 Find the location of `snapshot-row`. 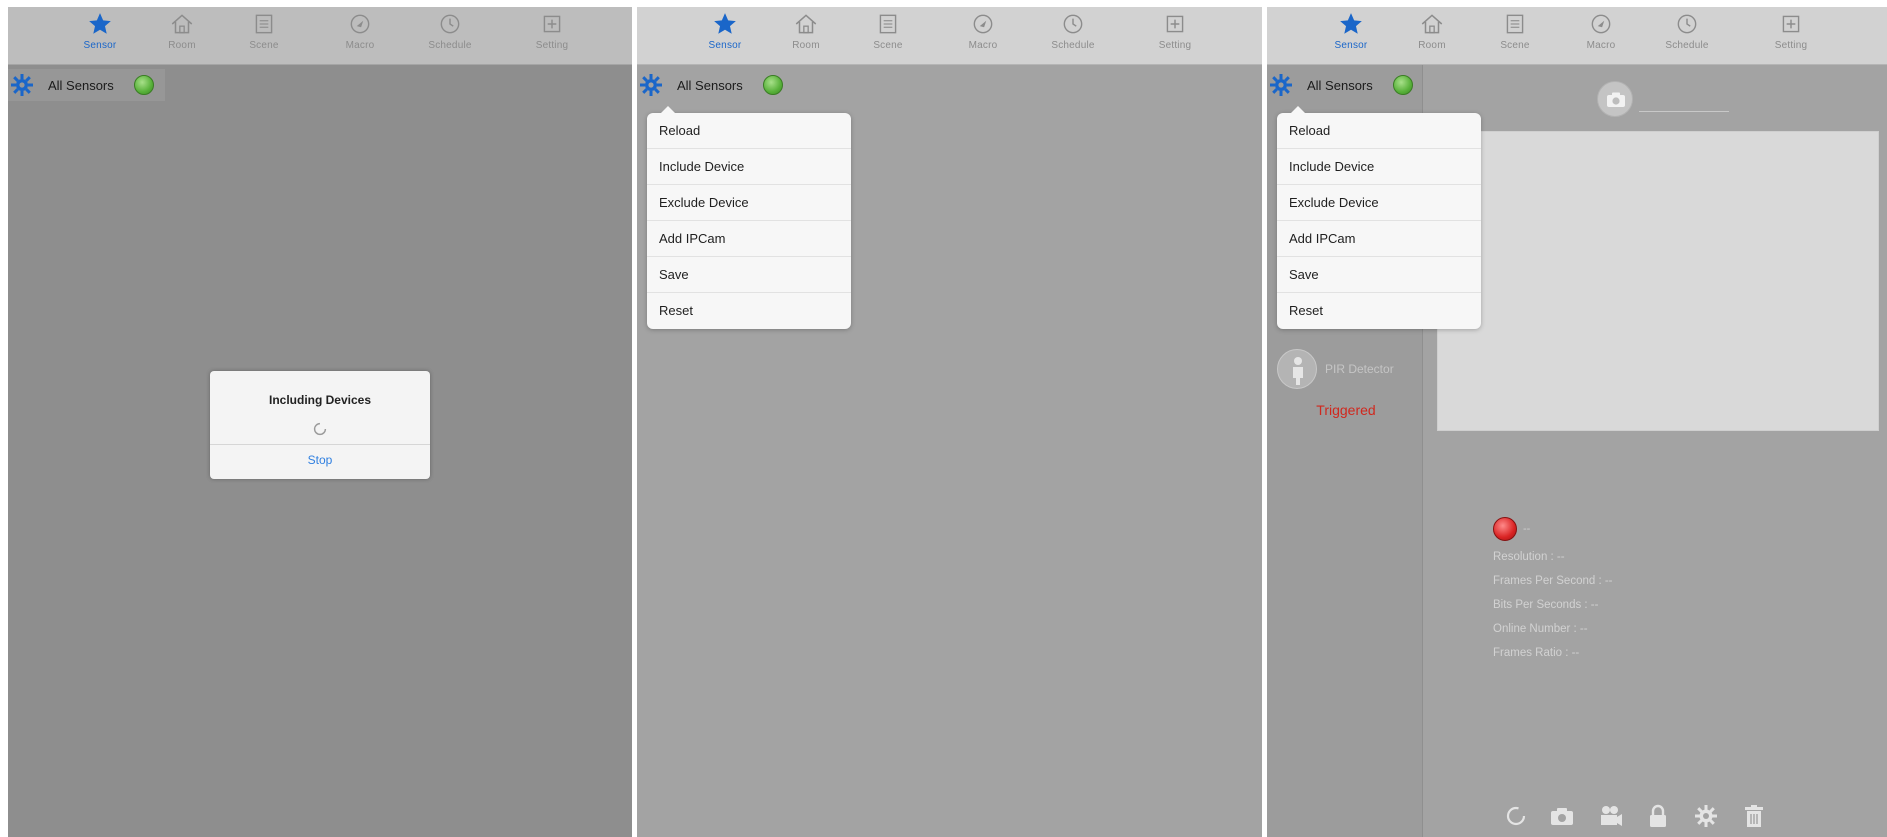

snapshot-row is located at coordinates (1677, 101).